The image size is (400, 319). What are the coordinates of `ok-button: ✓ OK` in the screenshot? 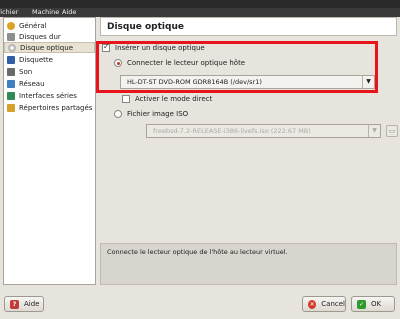 It's located at (373, 304).